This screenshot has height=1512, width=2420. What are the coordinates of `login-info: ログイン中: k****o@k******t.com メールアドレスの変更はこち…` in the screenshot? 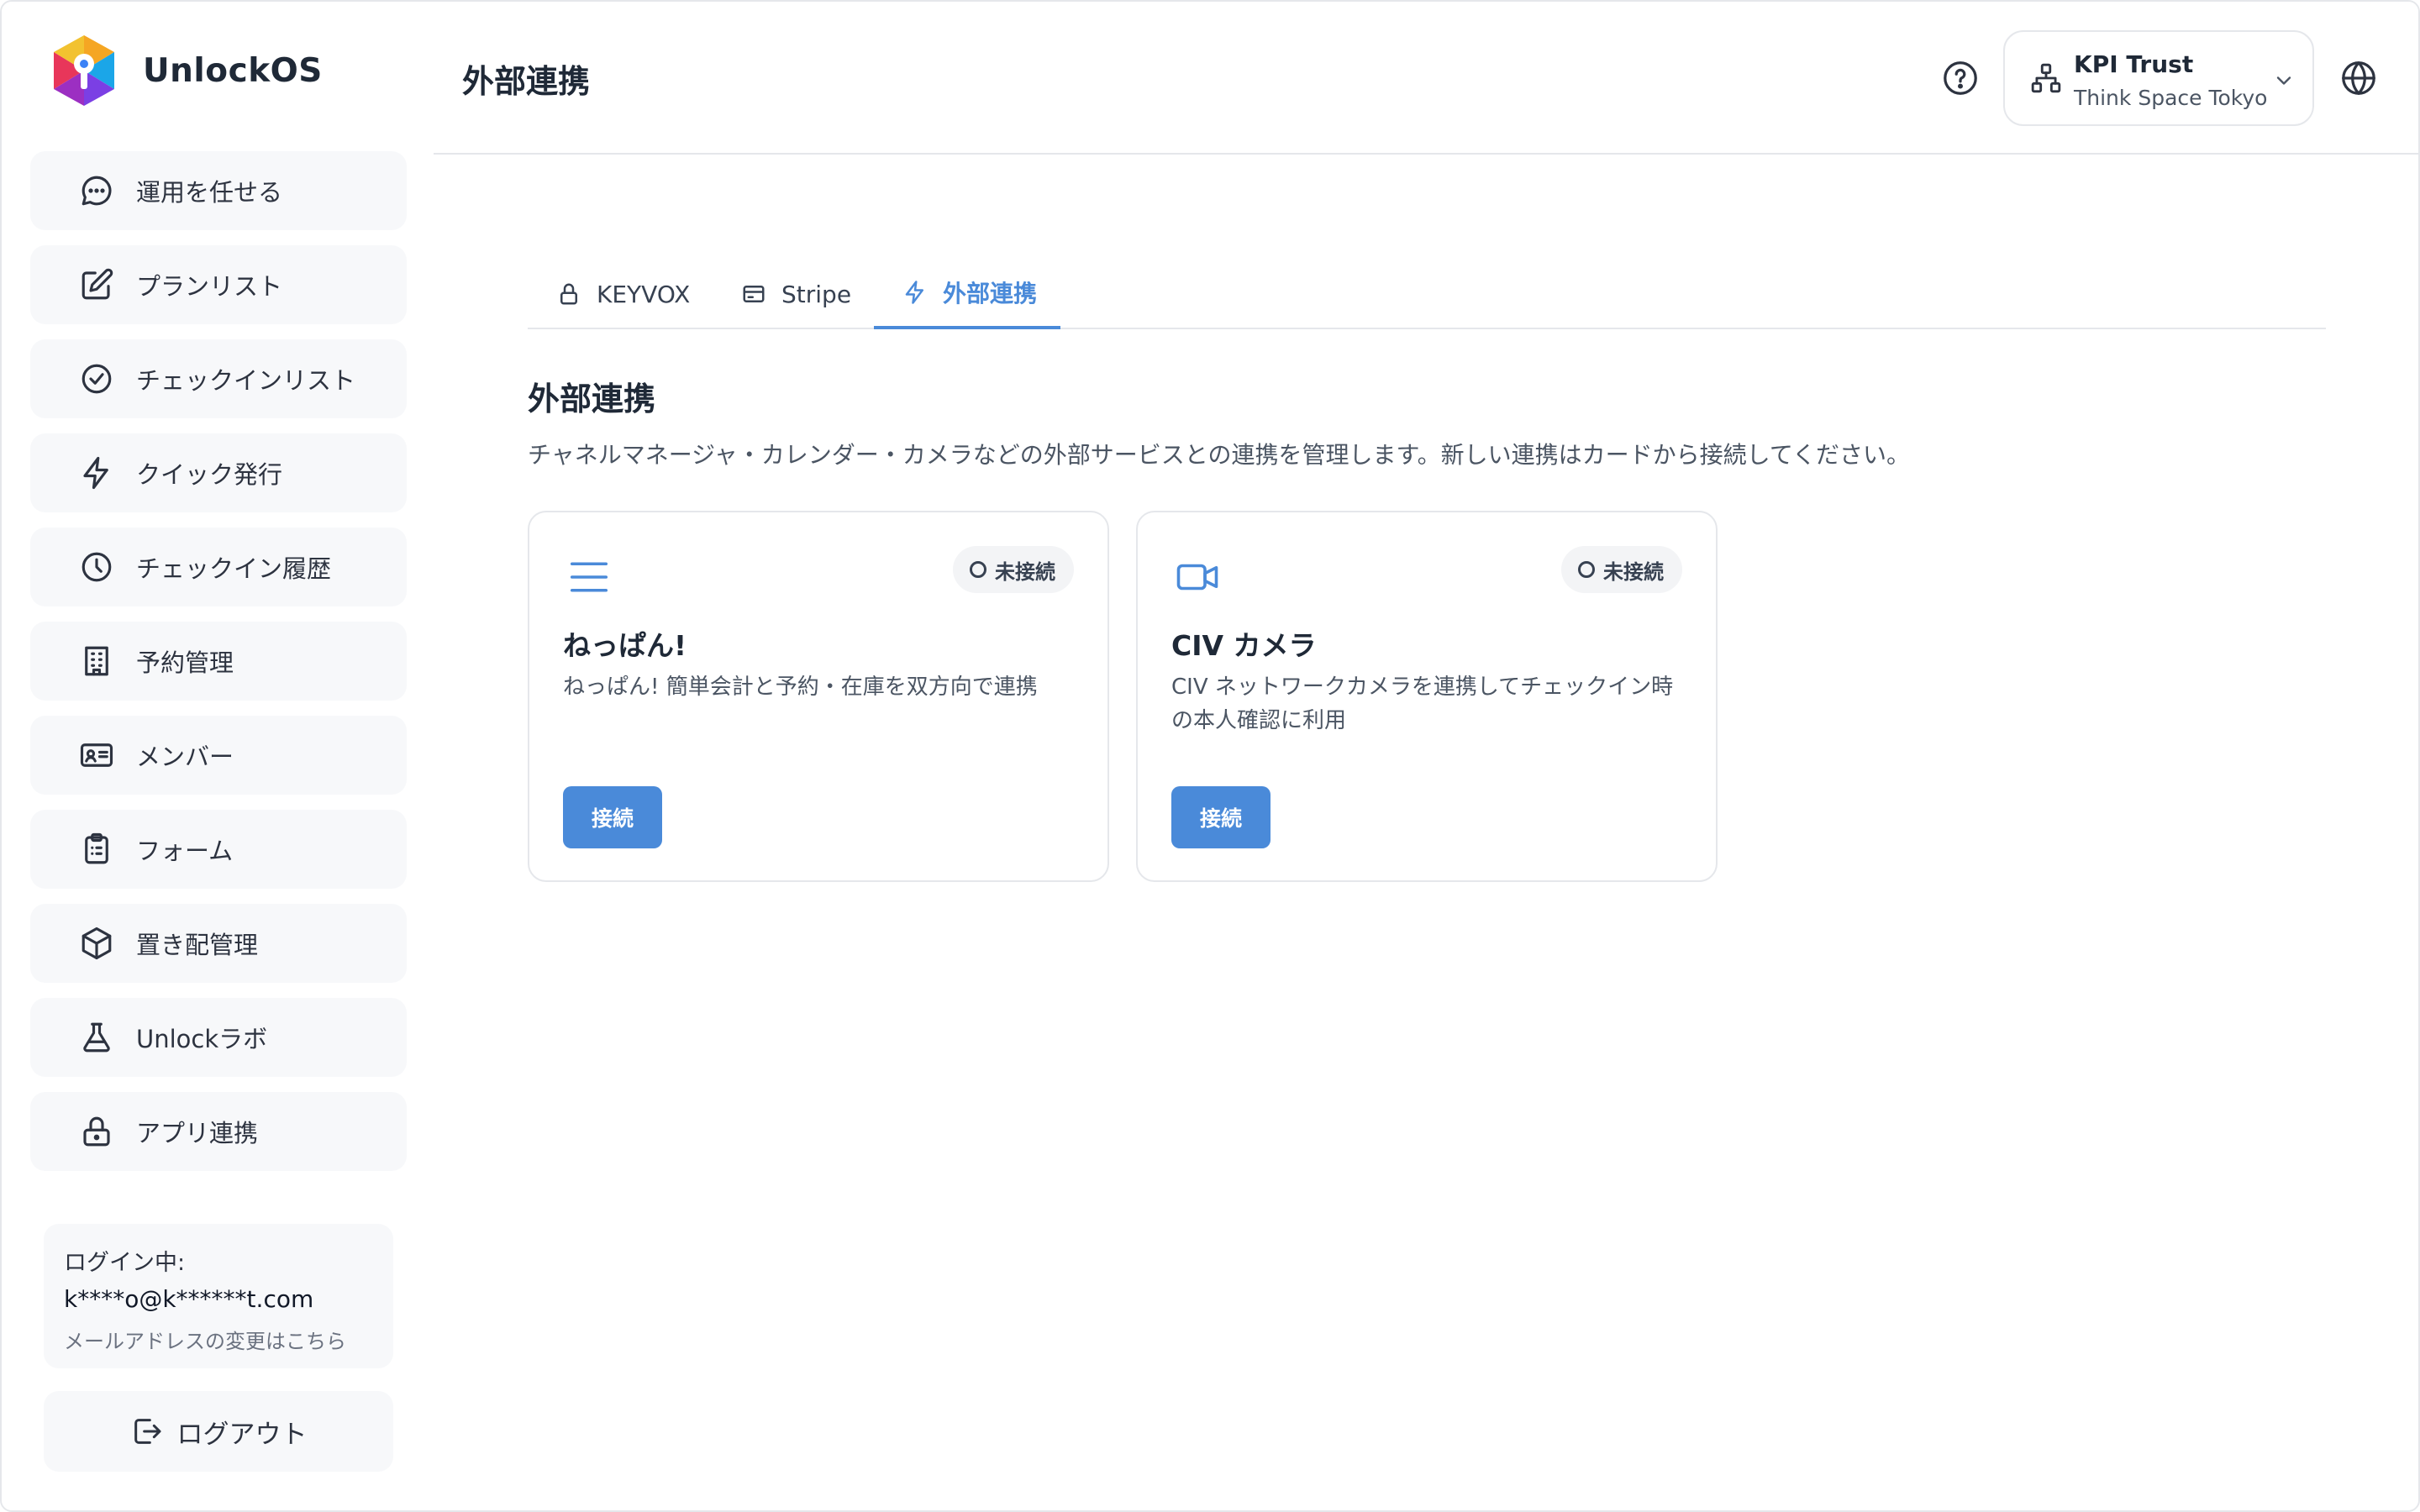 It's located at (218, 1296).